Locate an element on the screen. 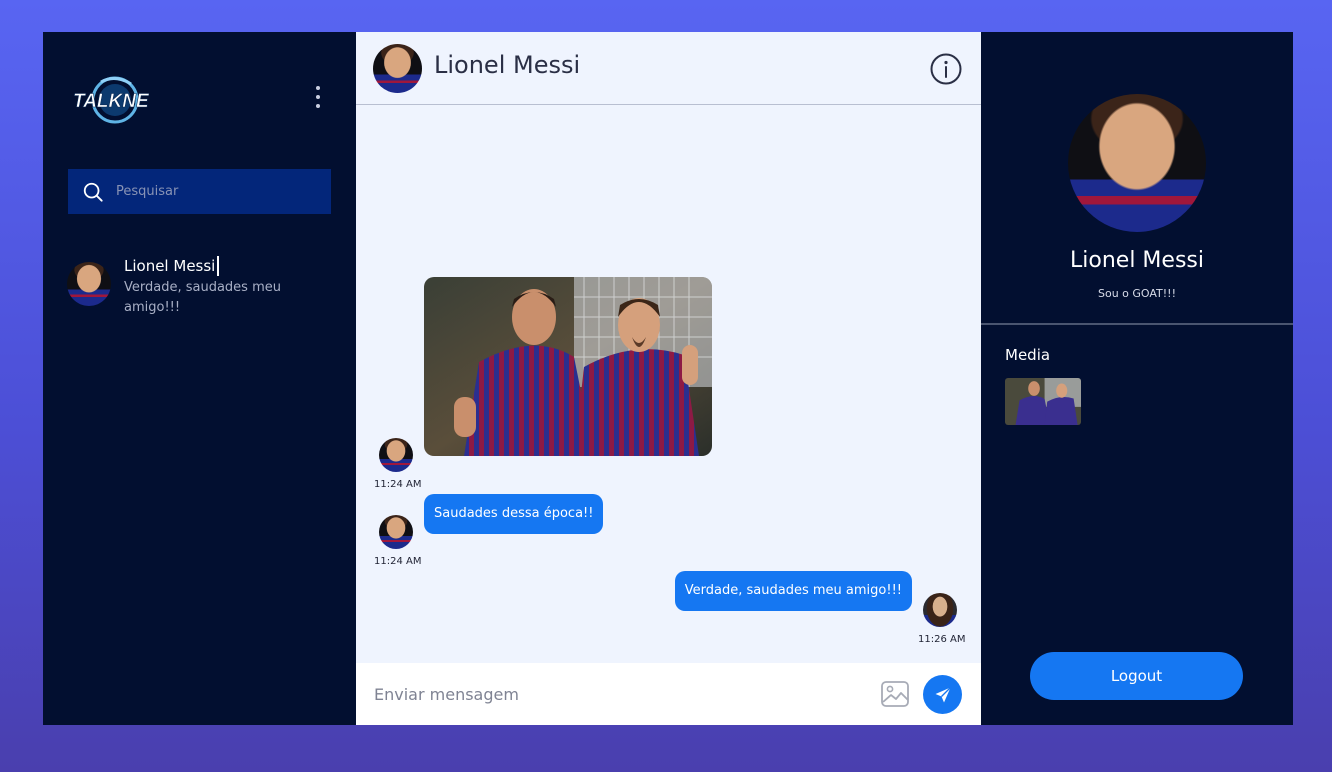 This screenshot has height=772, width=1332. search-icon is located at coordinates (93, 192).